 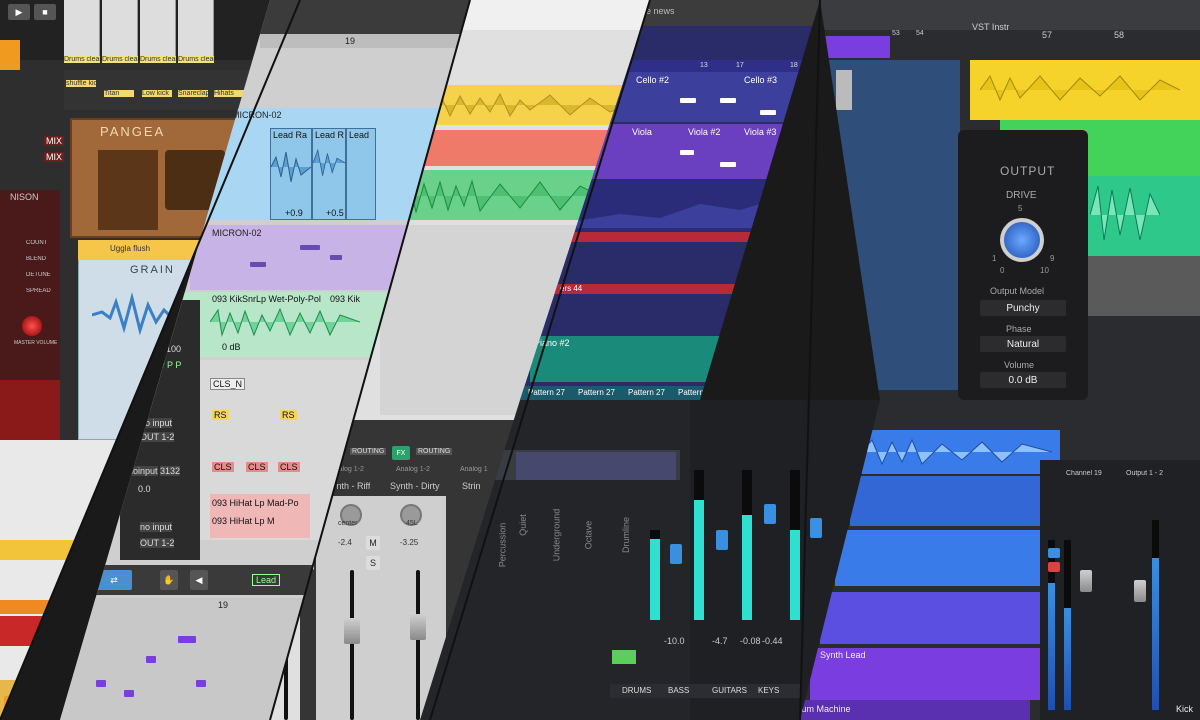 What do you see at coordinates (678, 690) in the screenshot?
I see `group-bass: BASS` at bounding box center [678, 690].